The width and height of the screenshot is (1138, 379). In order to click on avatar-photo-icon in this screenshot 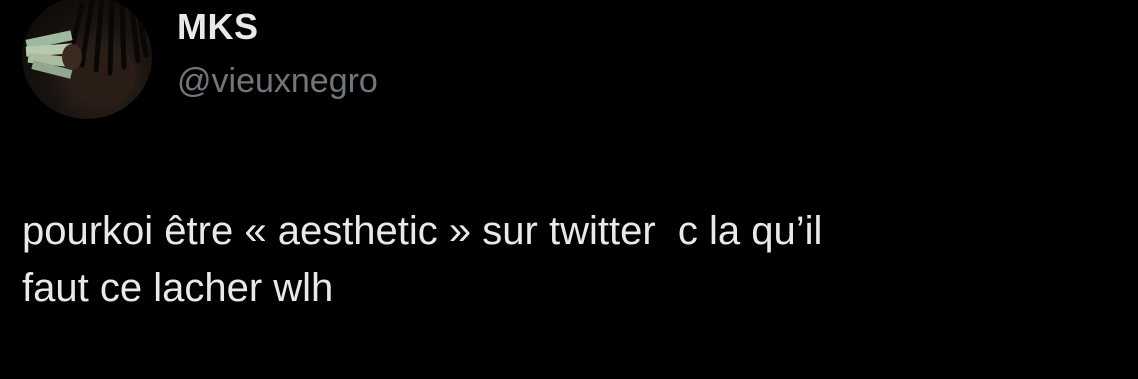, I will do `click(87, 52)`.